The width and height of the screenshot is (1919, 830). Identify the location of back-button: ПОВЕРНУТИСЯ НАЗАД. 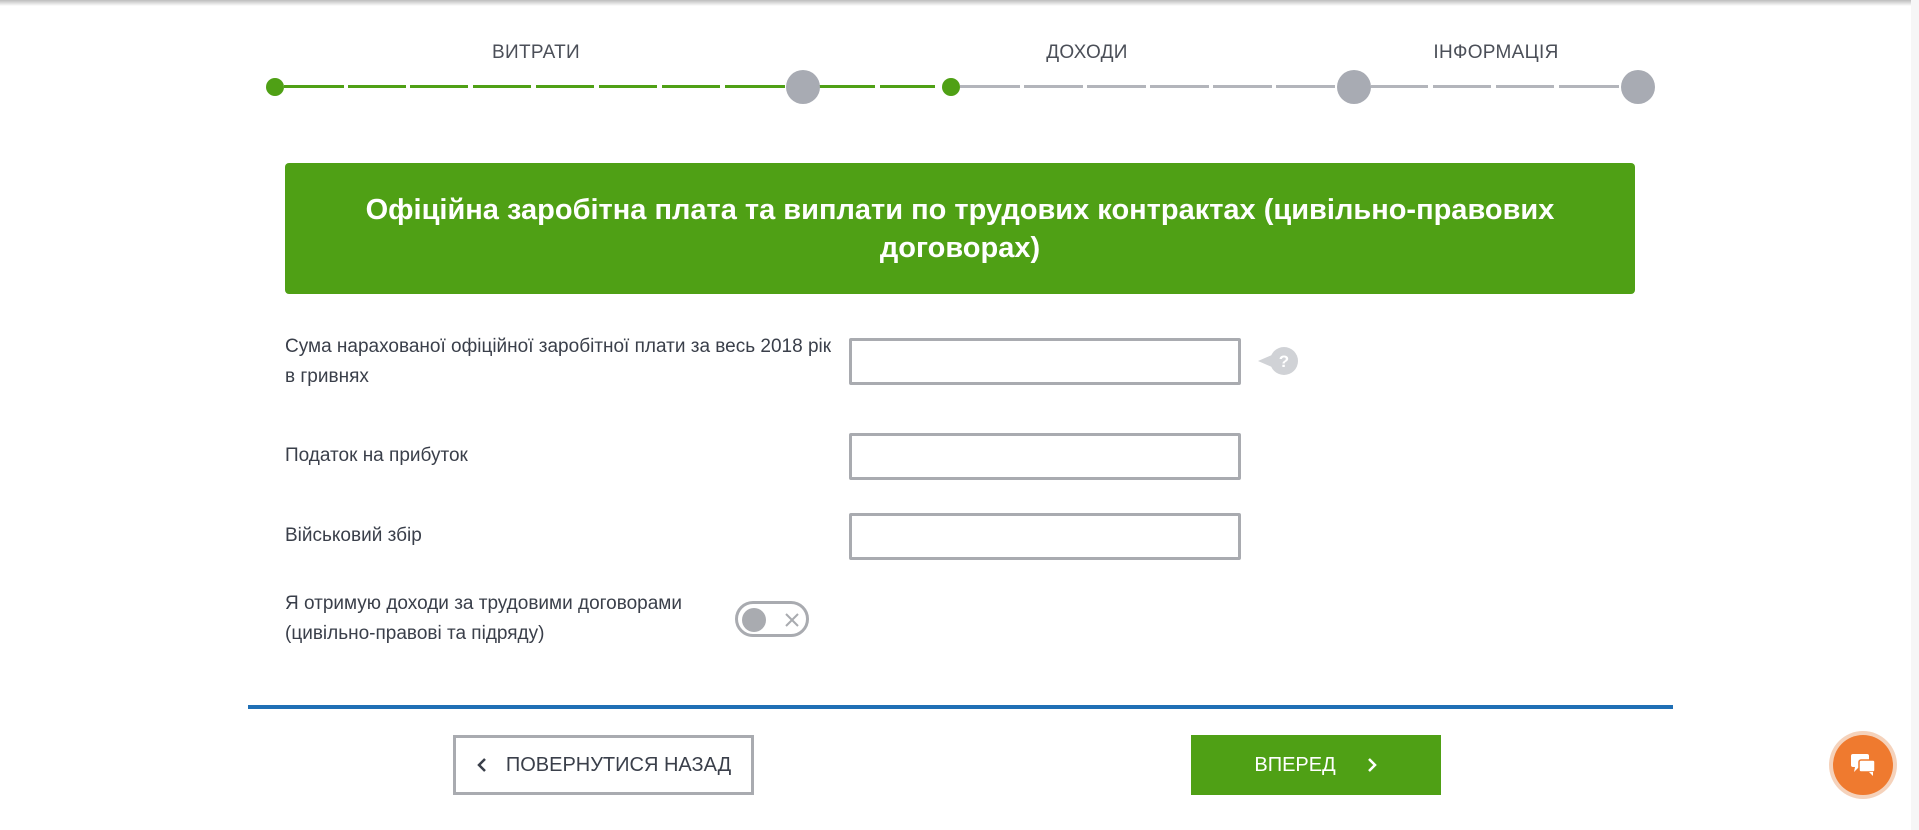
(603, 765).